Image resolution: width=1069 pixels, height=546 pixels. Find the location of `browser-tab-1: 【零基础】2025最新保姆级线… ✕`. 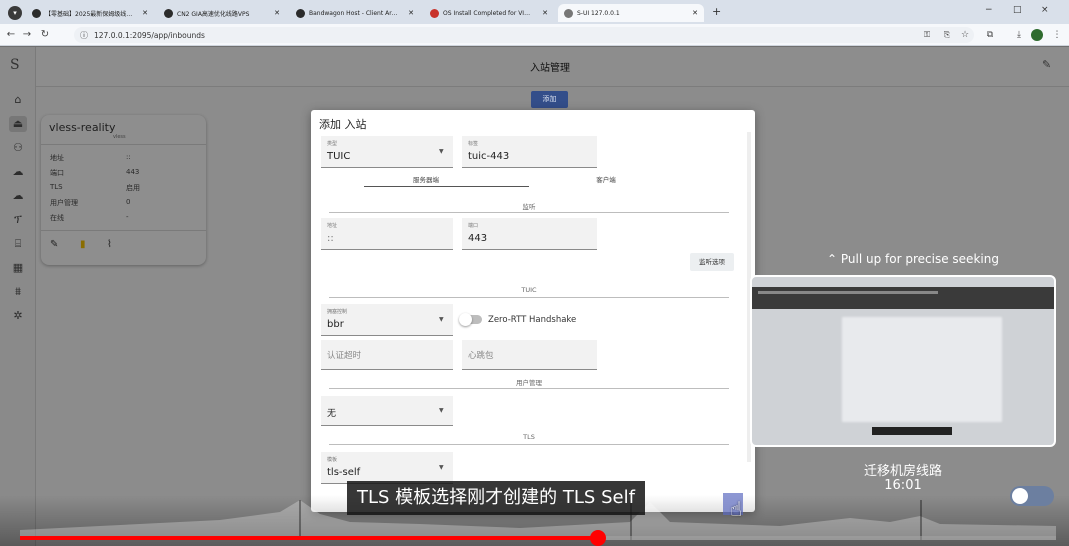

browser-tab-1: 【零基础】2025最新保姆级线… ✕ is located at coordinates (90, 13).